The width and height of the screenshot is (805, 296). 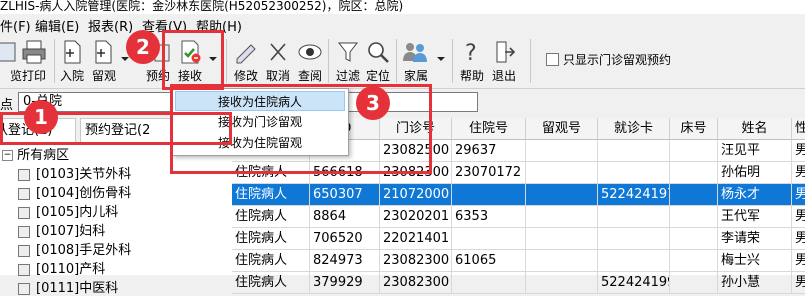 I want to click on edit-icon, so click(x=246, y=52).